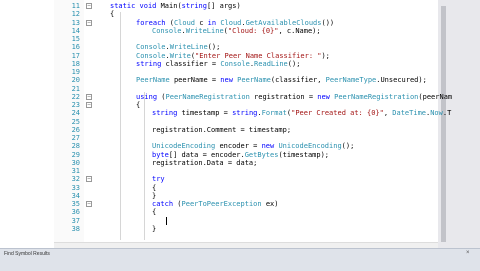 The width and height of the screenshot is (480, 271). I want to click on line-number: 26, so click(75, 129).